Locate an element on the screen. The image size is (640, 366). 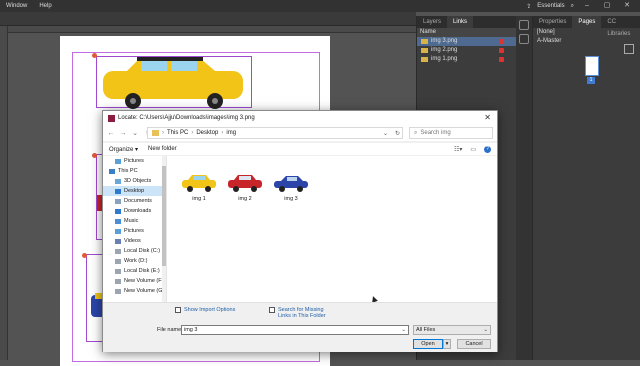
link-name: img 1.png is located at coordinates (444, 59).